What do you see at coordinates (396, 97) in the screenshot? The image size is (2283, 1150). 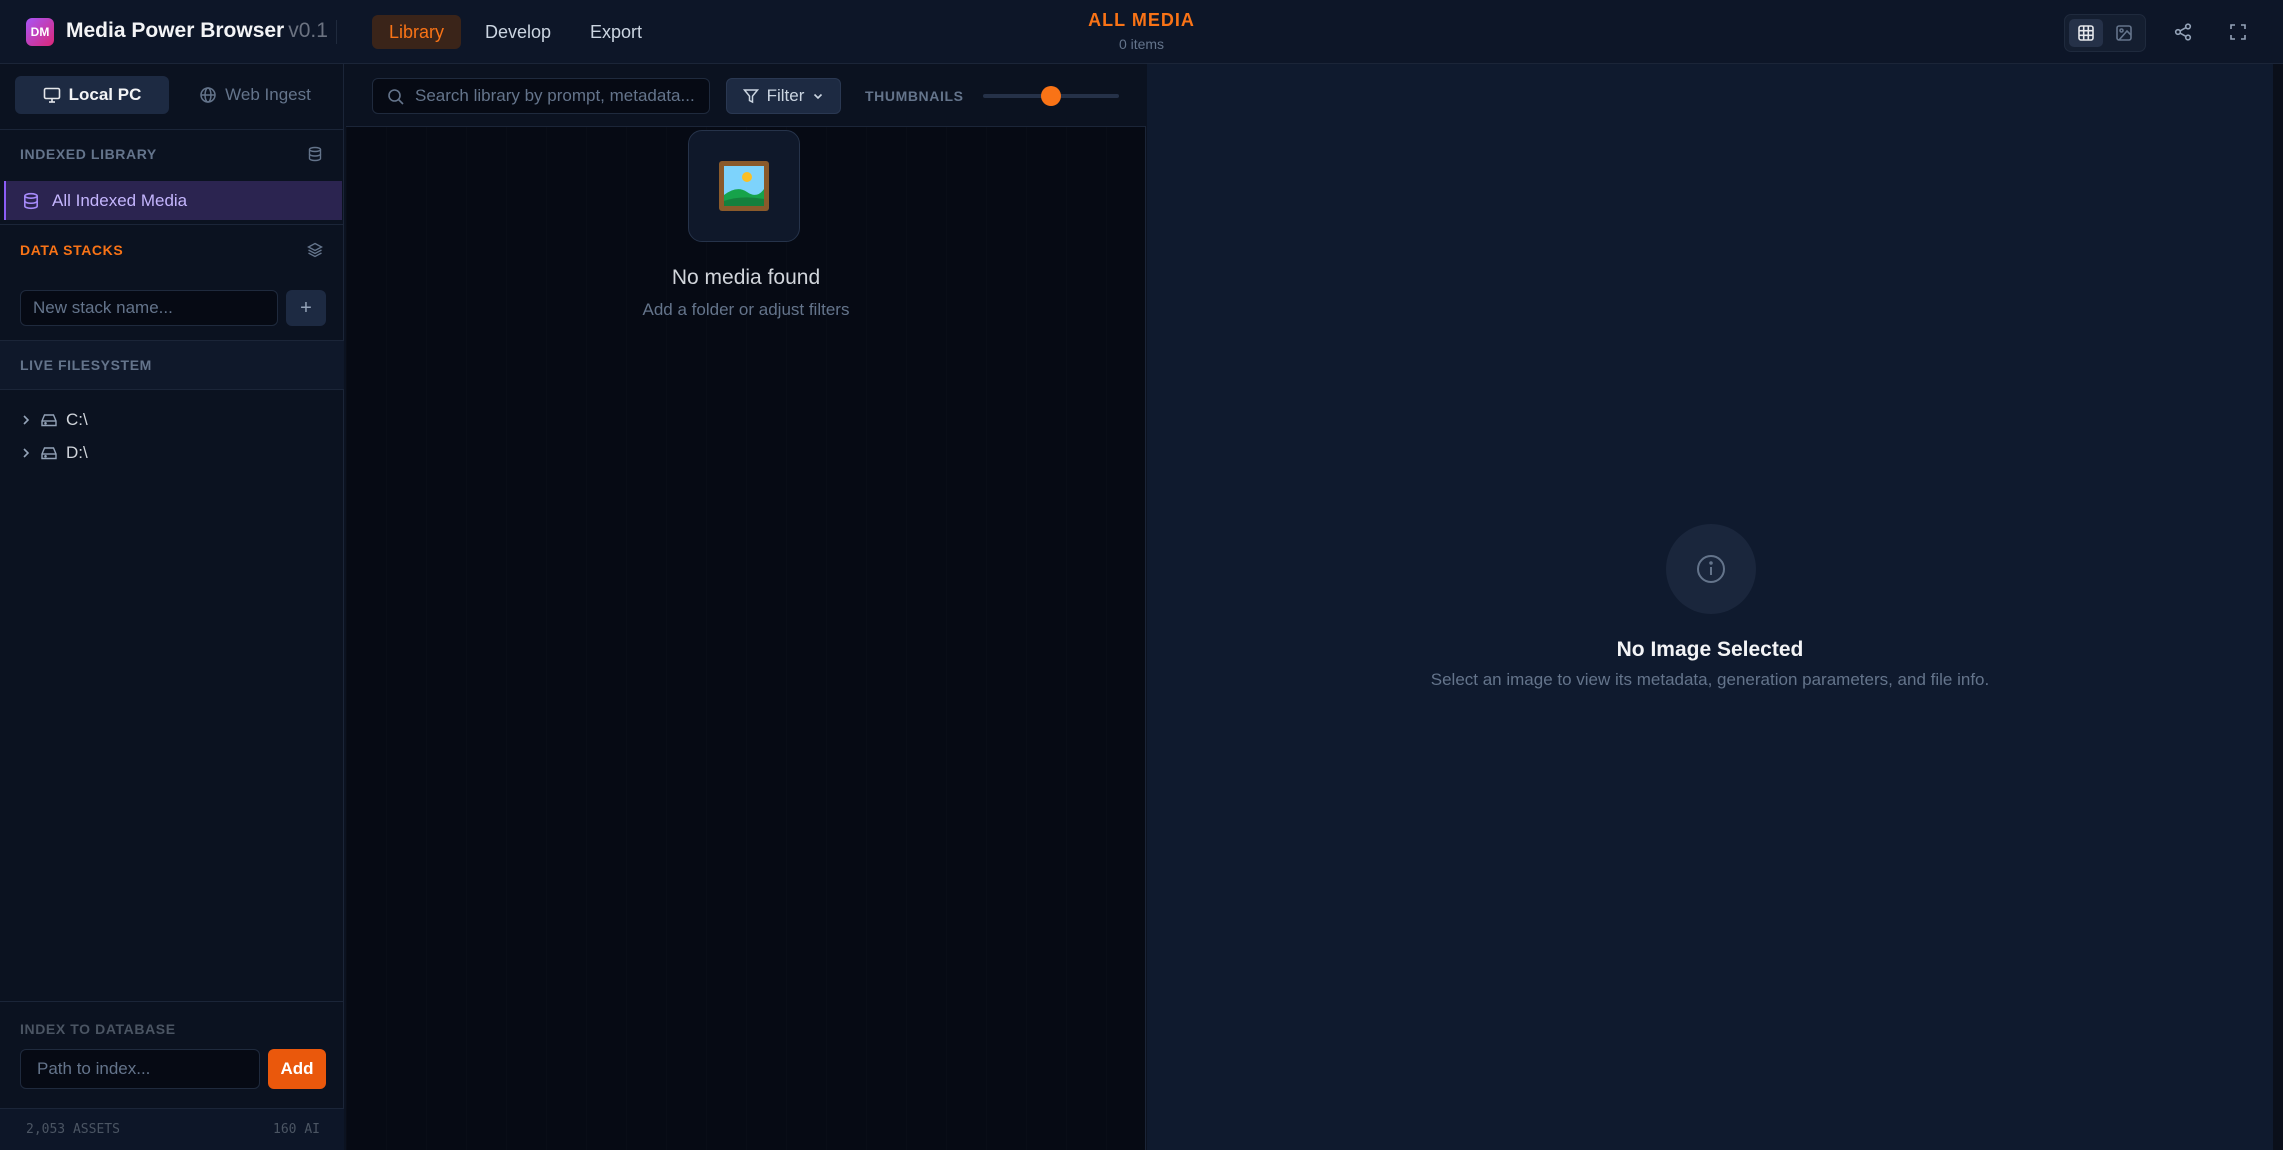 I see `search-icon` at bounding box center [396, 97].